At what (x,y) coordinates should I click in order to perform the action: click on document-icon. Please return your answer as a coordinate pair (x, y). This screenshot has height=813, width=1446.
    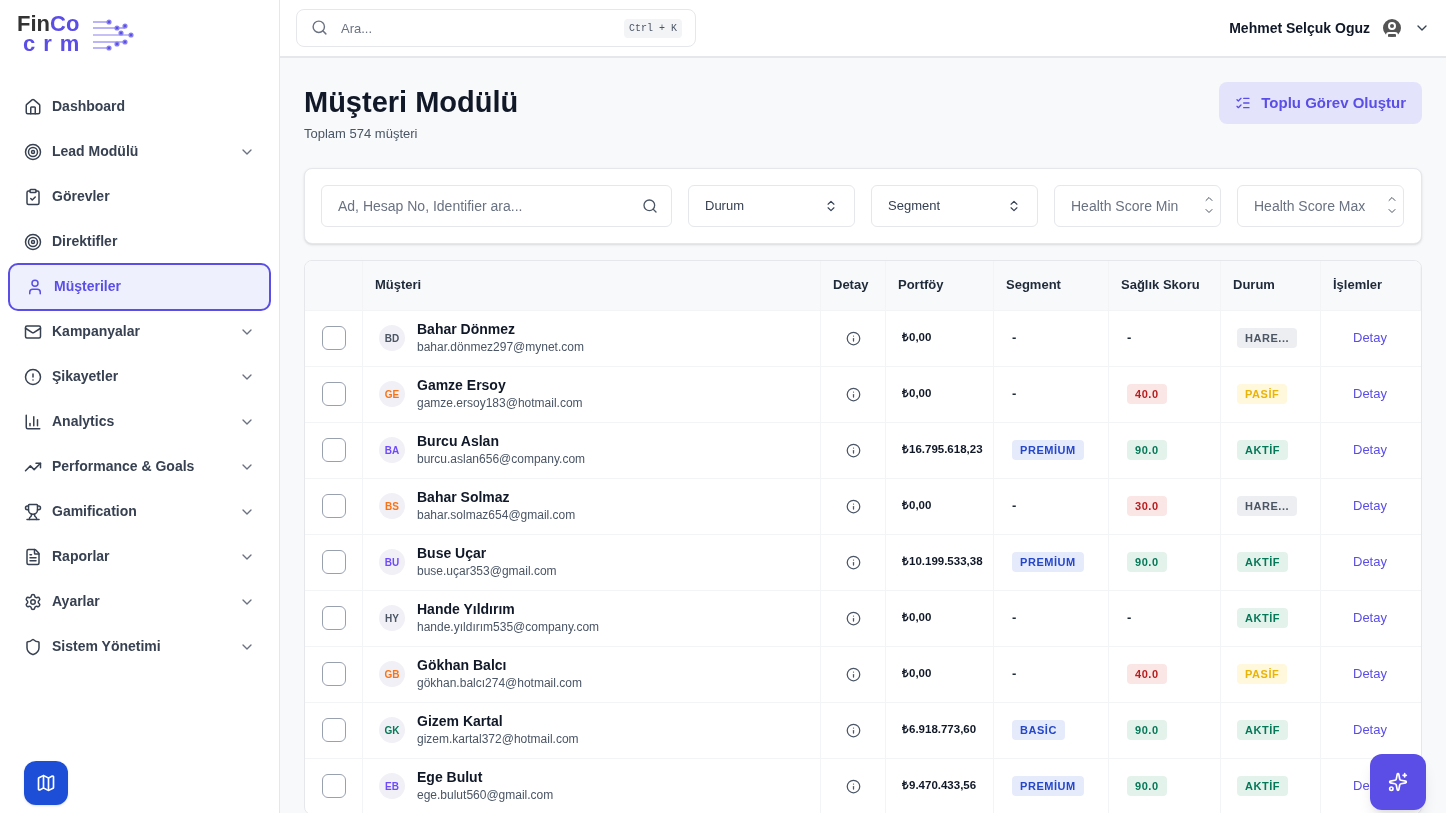
    Looking at the image, I should click on (33, 556).